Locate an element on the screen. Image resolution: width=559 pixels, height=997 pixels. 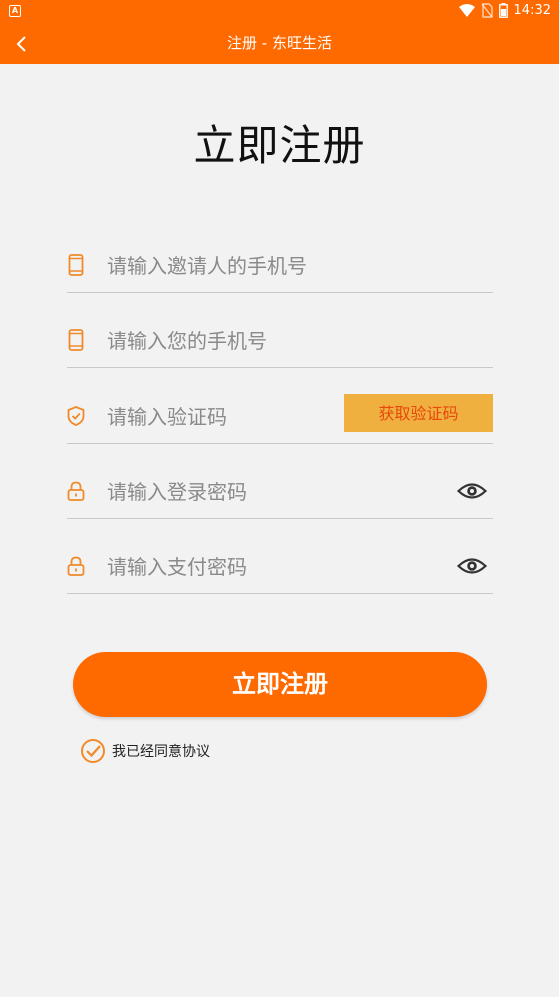
phone-field is located at coordinates (280, 339).